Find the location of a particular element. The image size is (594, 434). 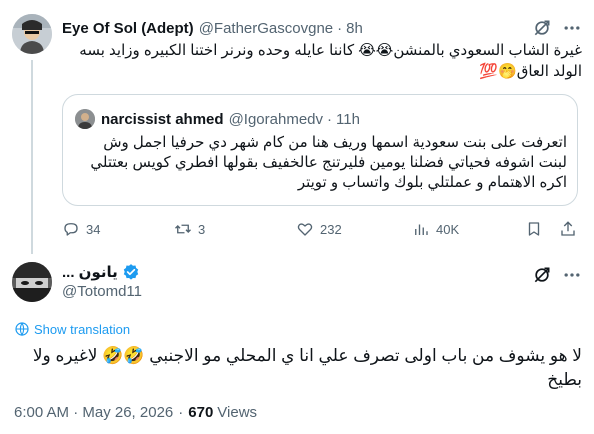

reply-button: 34 is located at coordinates (81, 229).